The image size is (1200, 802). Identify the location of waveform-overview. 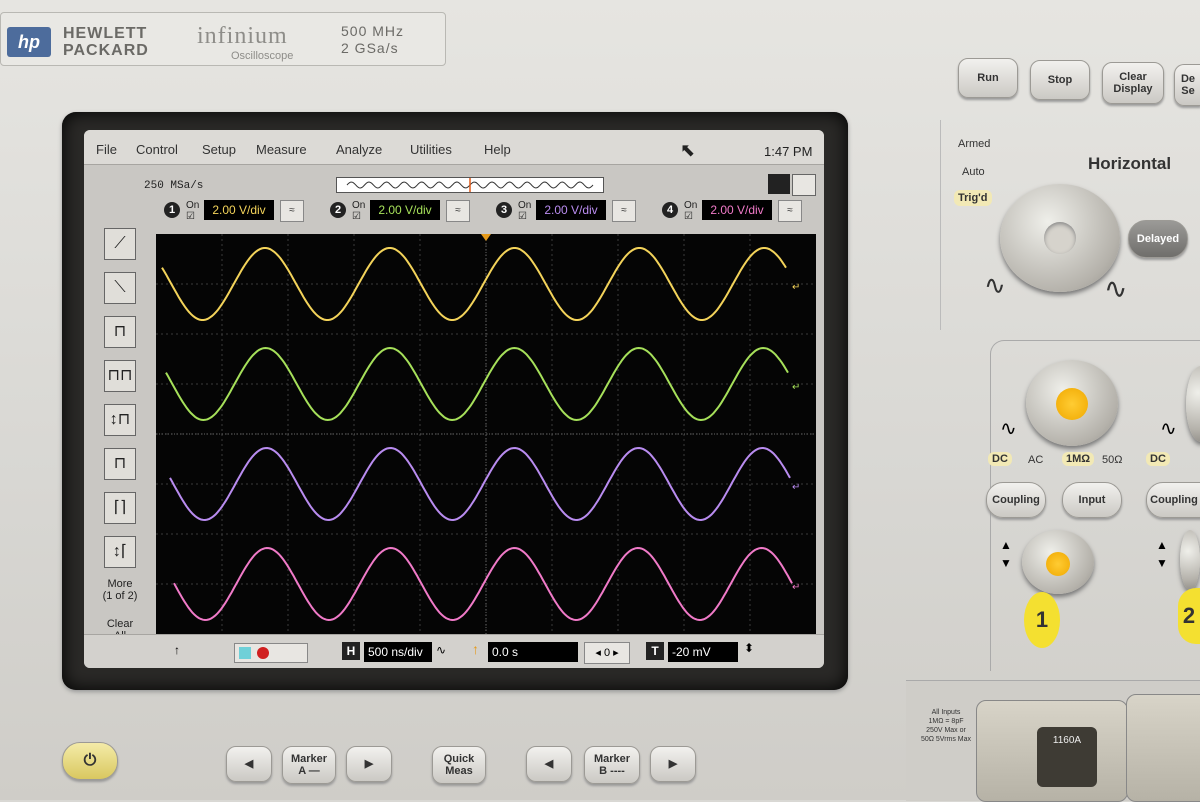
(470, 185).